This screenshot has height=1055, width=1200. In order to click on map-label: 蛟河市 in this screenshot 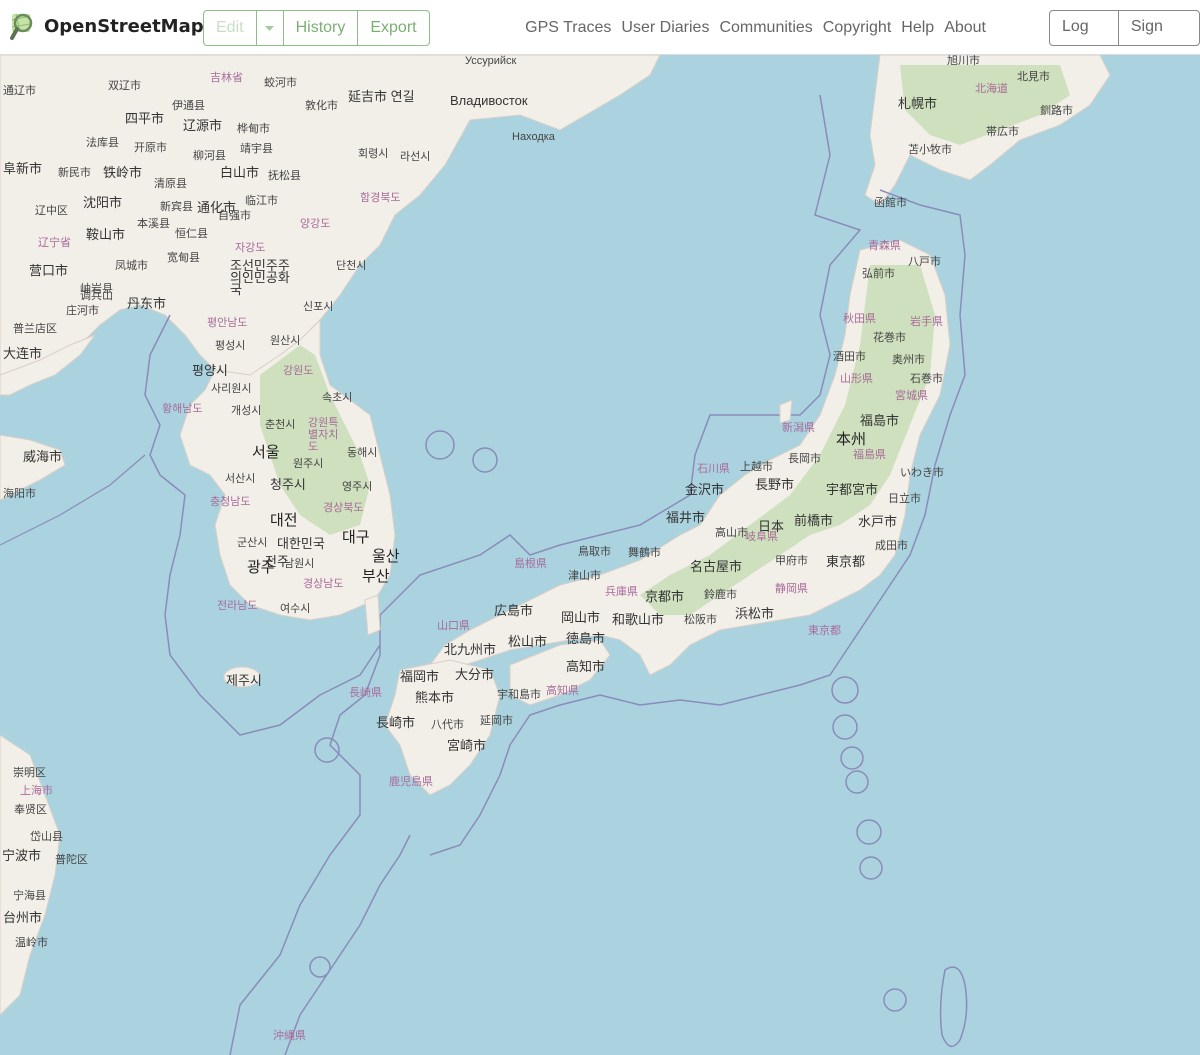, I will do `click(280, 83)`.